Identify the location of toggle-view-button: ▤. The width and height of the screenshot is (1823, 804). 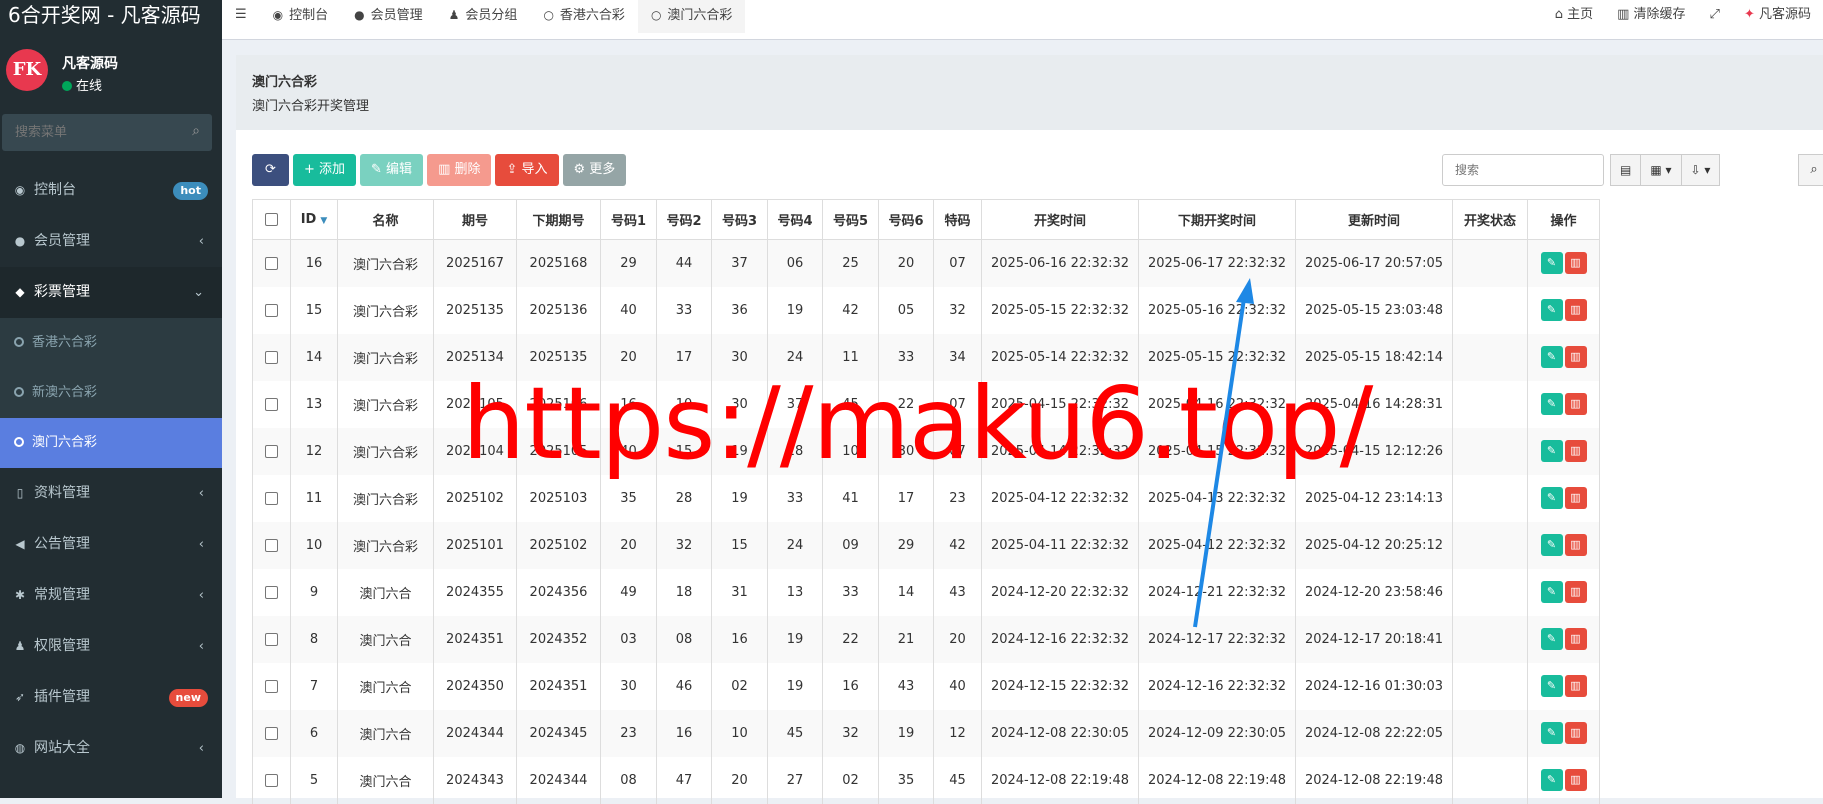
(1626, 170).